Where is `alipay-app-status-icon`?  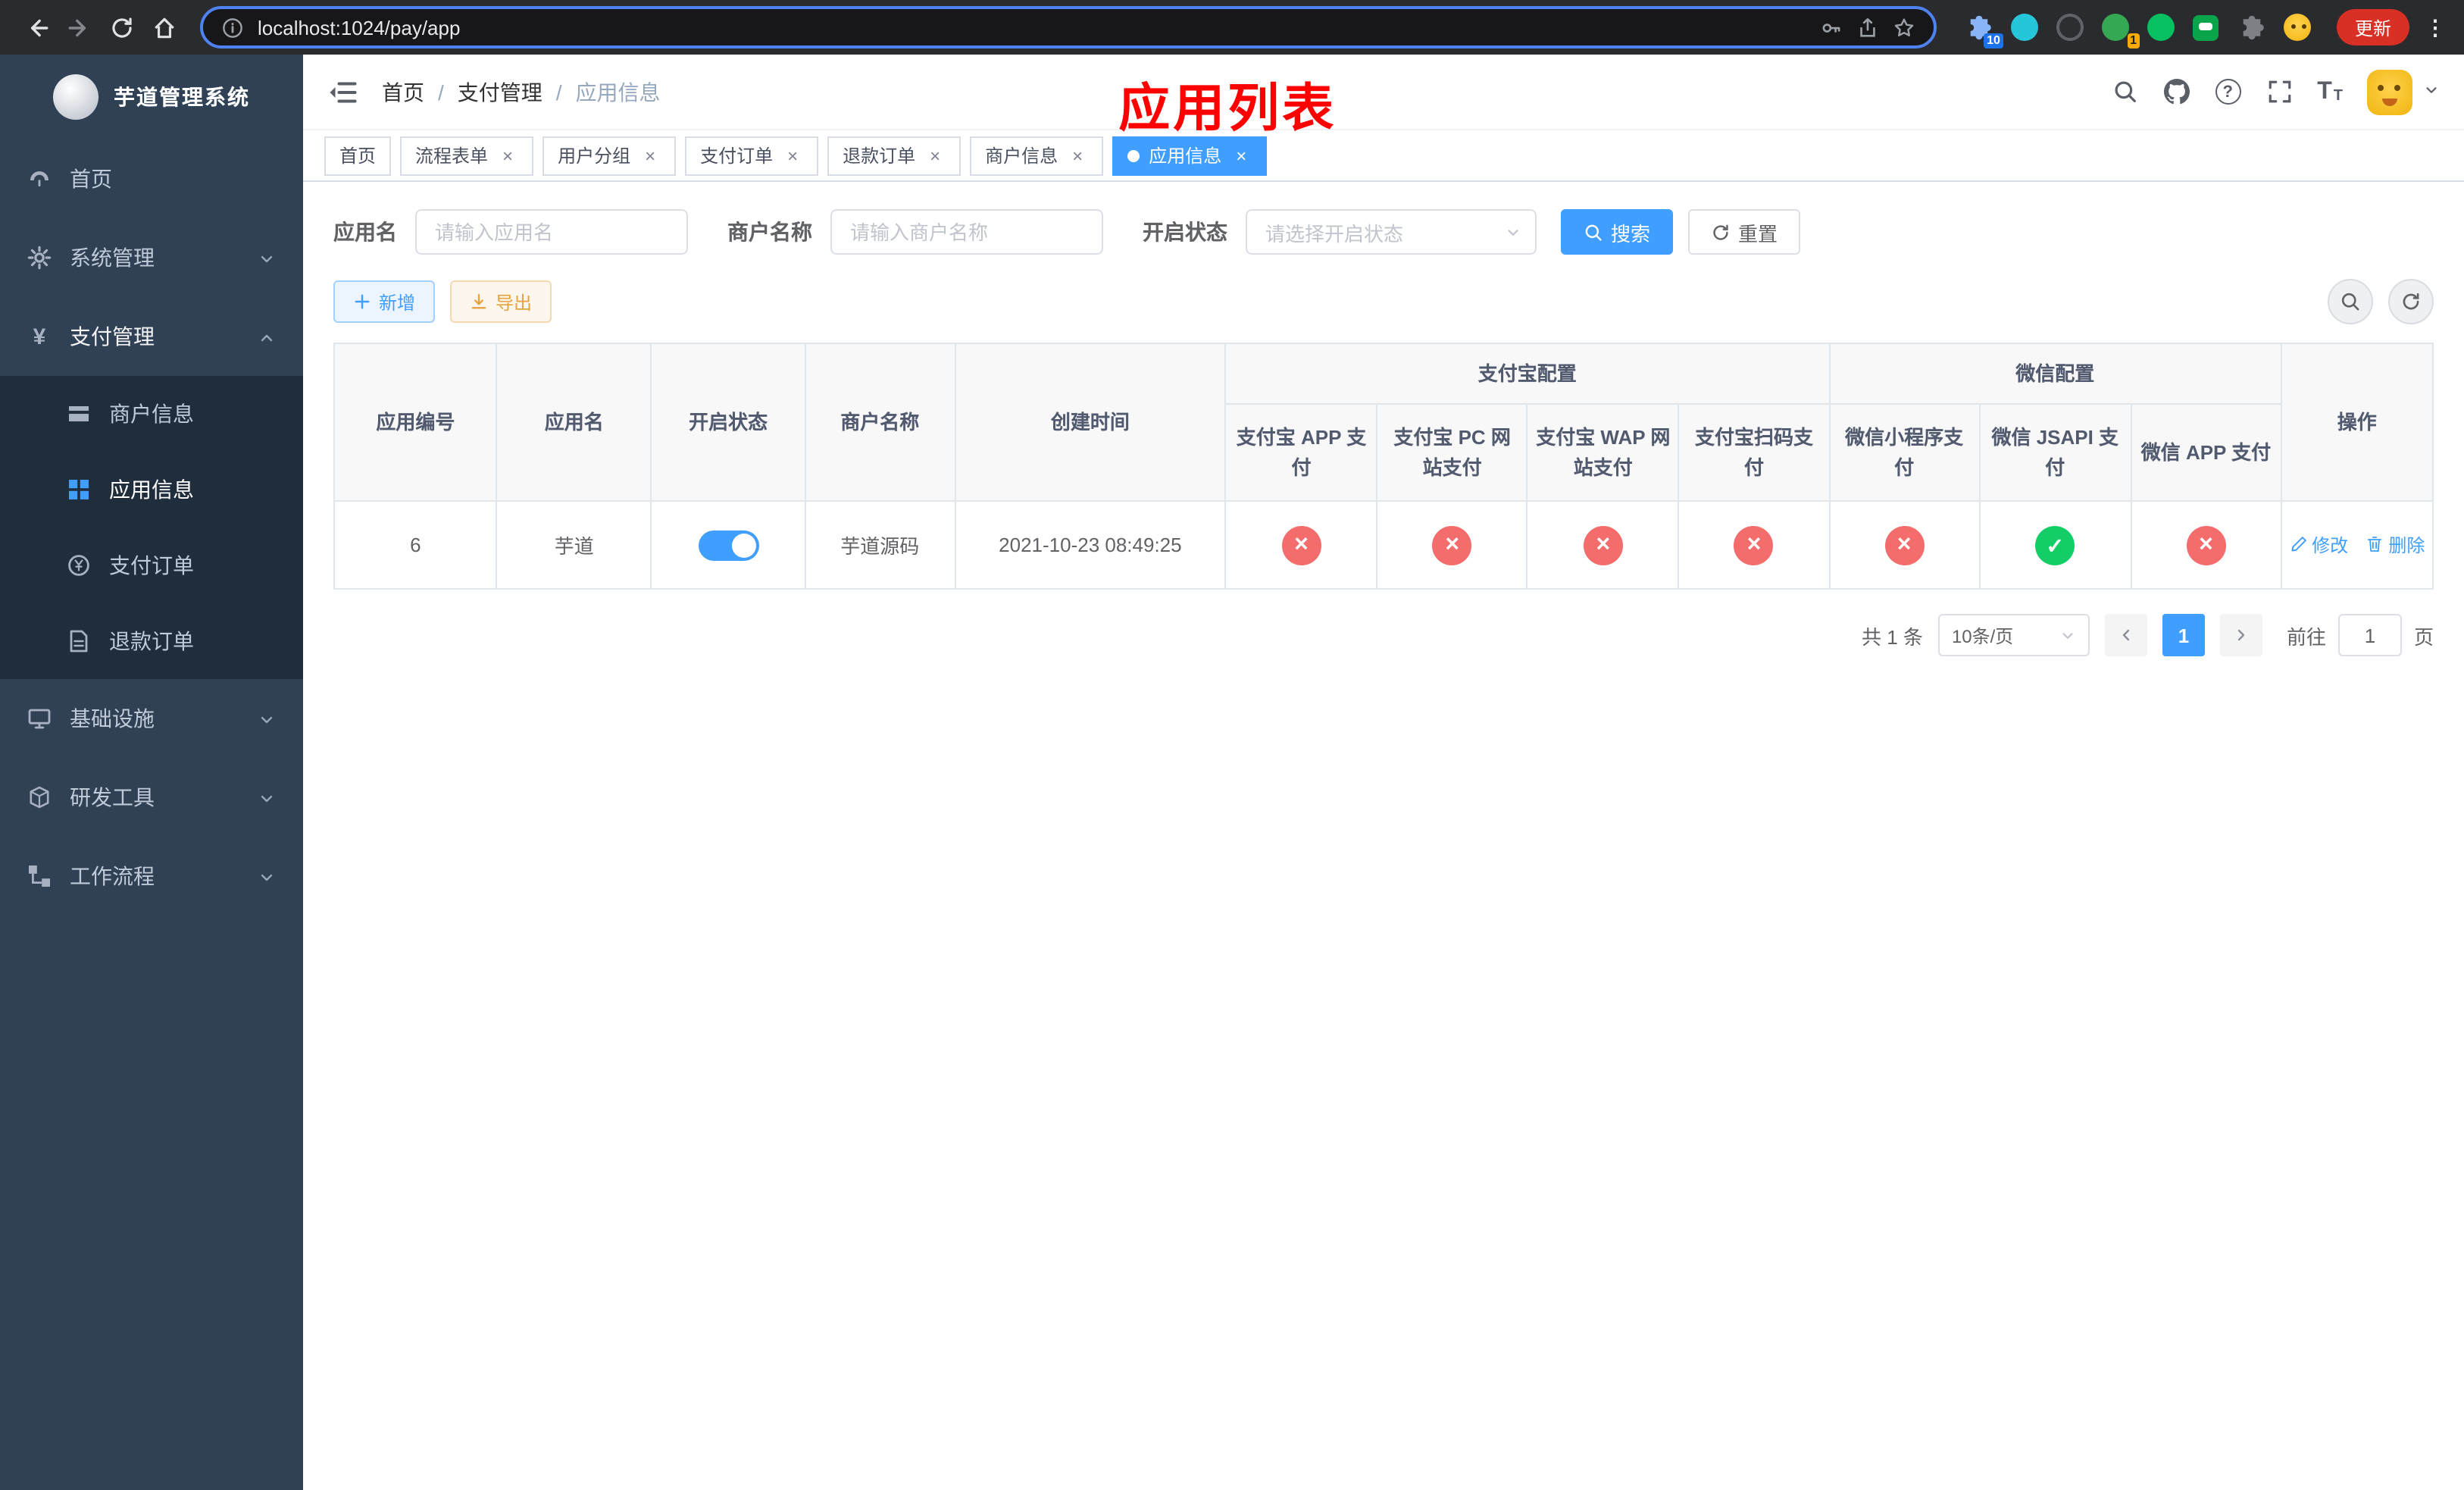
alipay-app-status-icon is located at coordinates (1301, 545).